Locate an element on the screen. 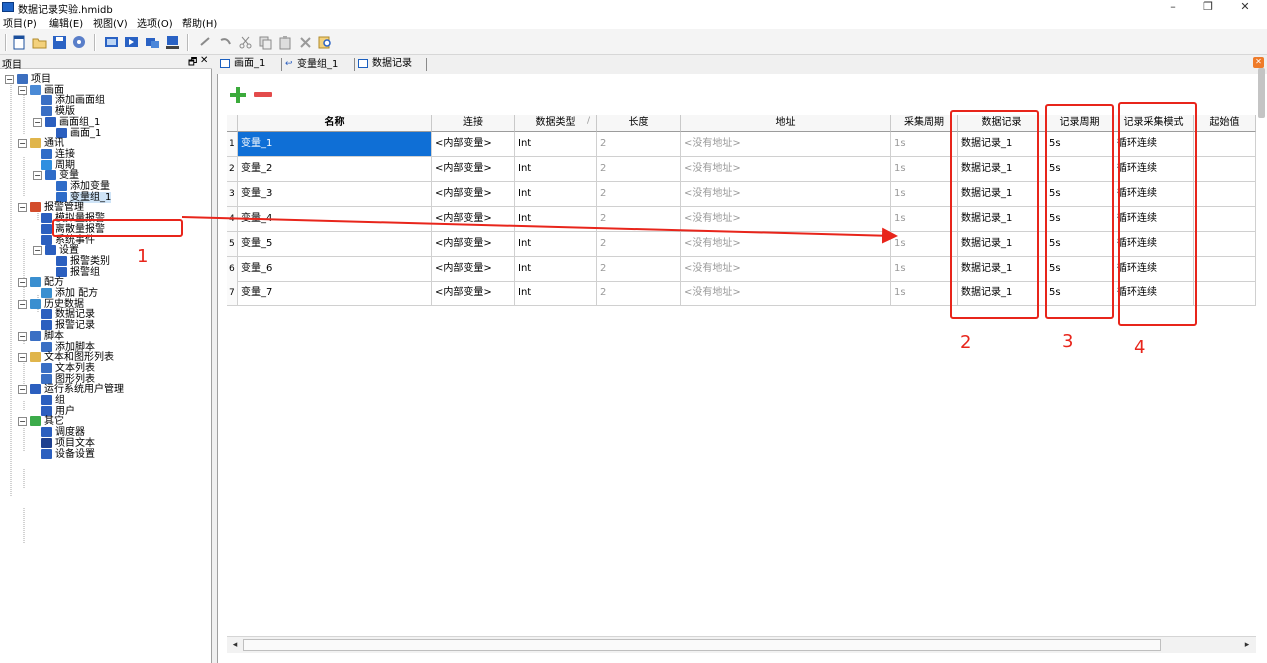 Image resolution: width=1267 pixels, height=663 pixels. cell-name: 变量_1 is located at coordinates (335, 144).